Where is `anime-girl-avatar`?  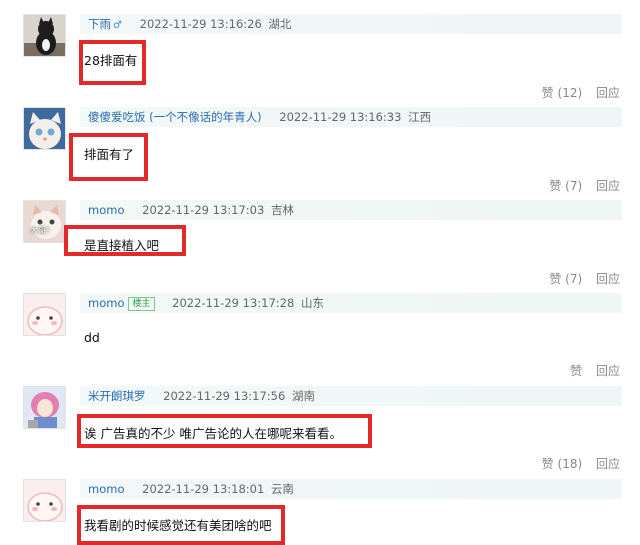
anime-girl-avatar is located at coordinates (44, 407).